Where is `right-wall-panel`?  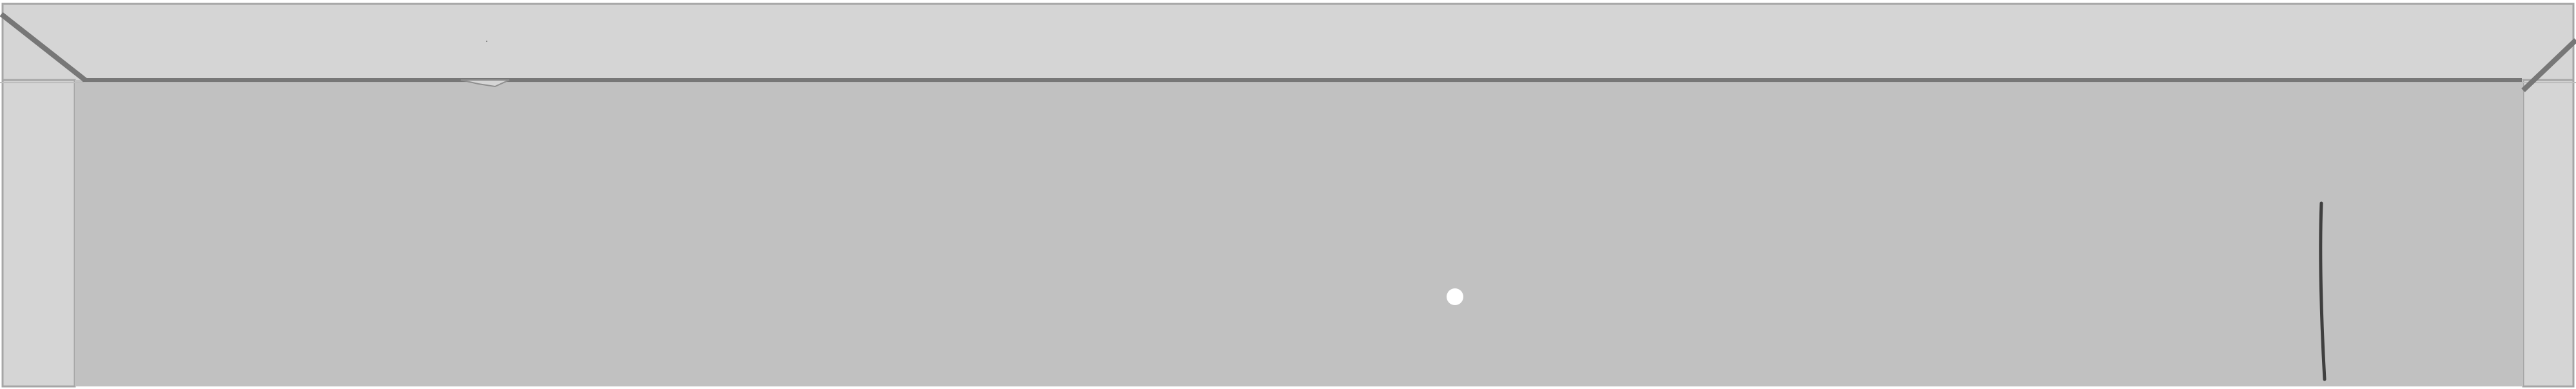
right-wall-panel is located at coordinates (2549, 233).